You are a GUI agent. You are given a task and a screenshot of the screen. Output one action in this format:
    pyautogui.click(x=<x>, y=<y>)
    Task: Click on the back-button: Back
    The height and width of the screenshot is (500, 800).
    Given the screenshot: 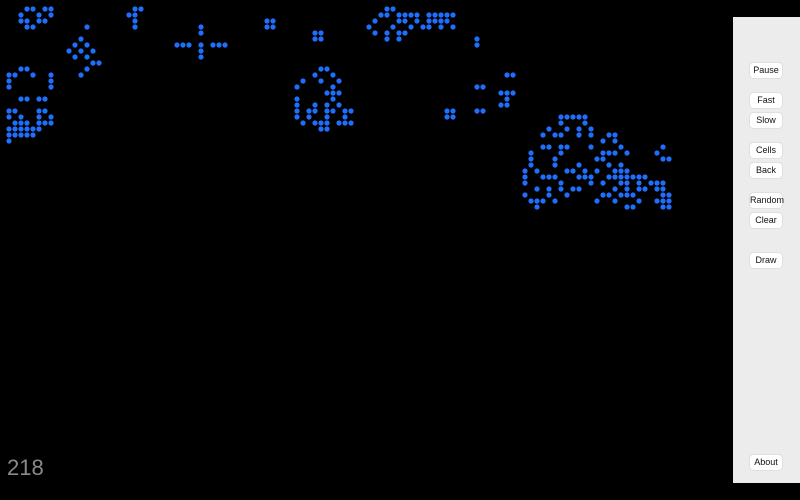 What is the action you would take?
    pyautogui.click(x=766, y=170)
    